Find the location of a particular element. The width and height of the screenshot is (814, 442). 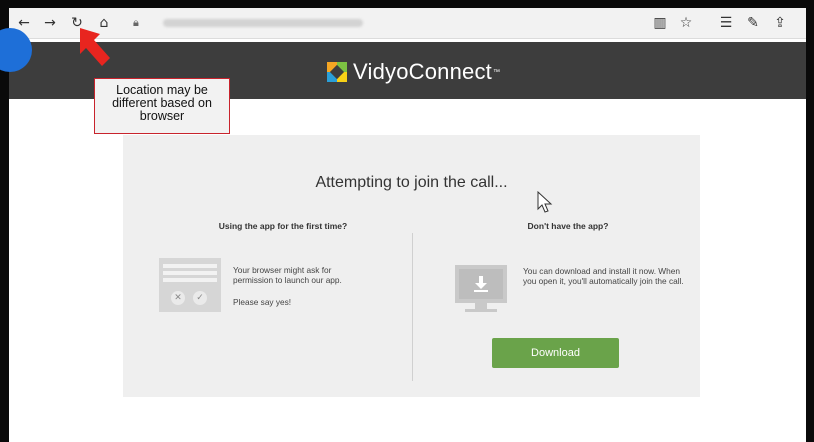

favorite-star-icon: ☆ is located at coordinates (686, 23).